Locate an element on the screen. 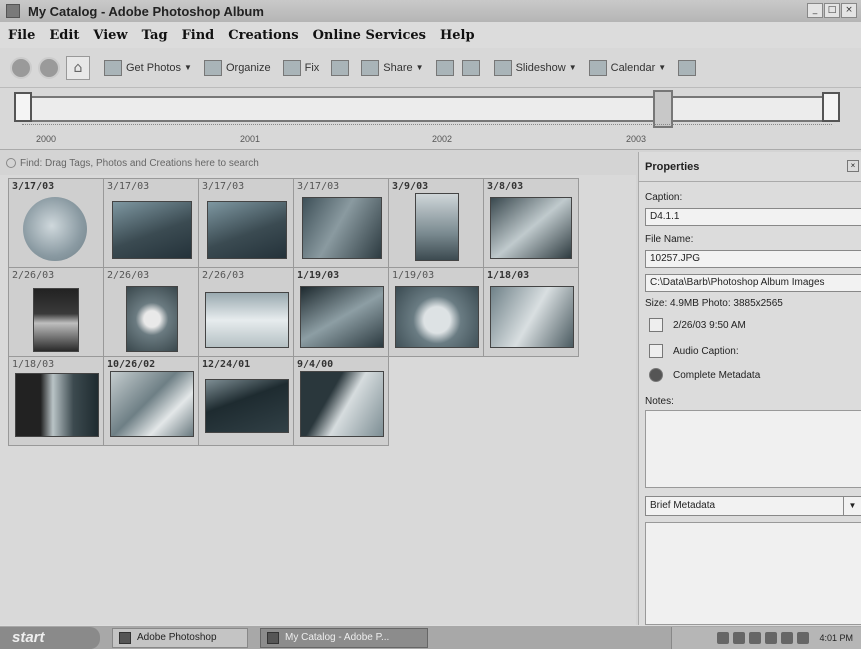 The width and height of the screenshot is (861, 649). photo-date: 9/4/00 is located at coordinates (315, 364).